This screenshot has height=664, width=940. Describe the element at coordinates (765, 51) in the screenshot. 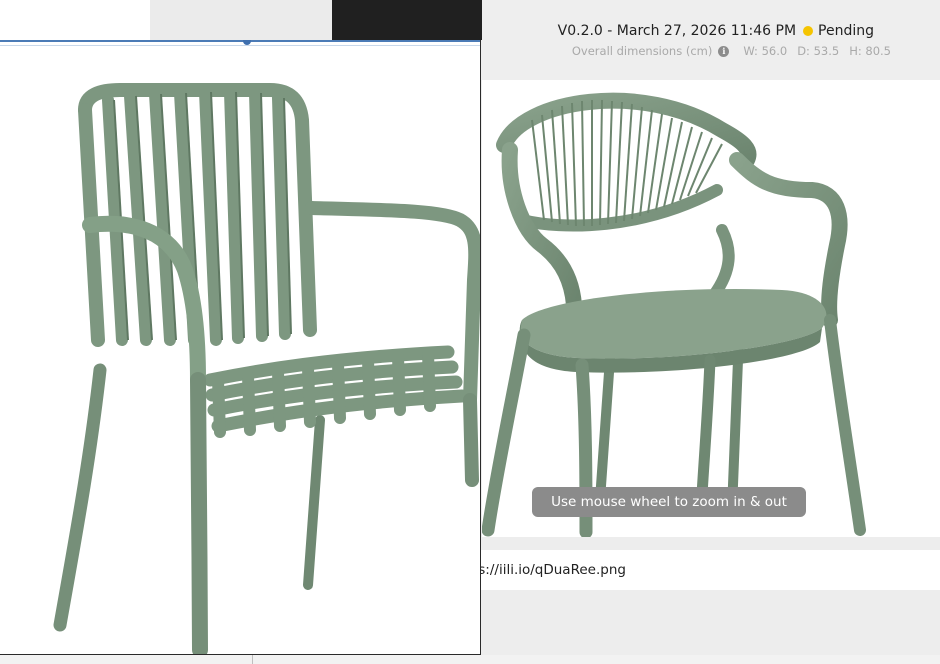

I see `dimension-width: W: 56.0` at that location.